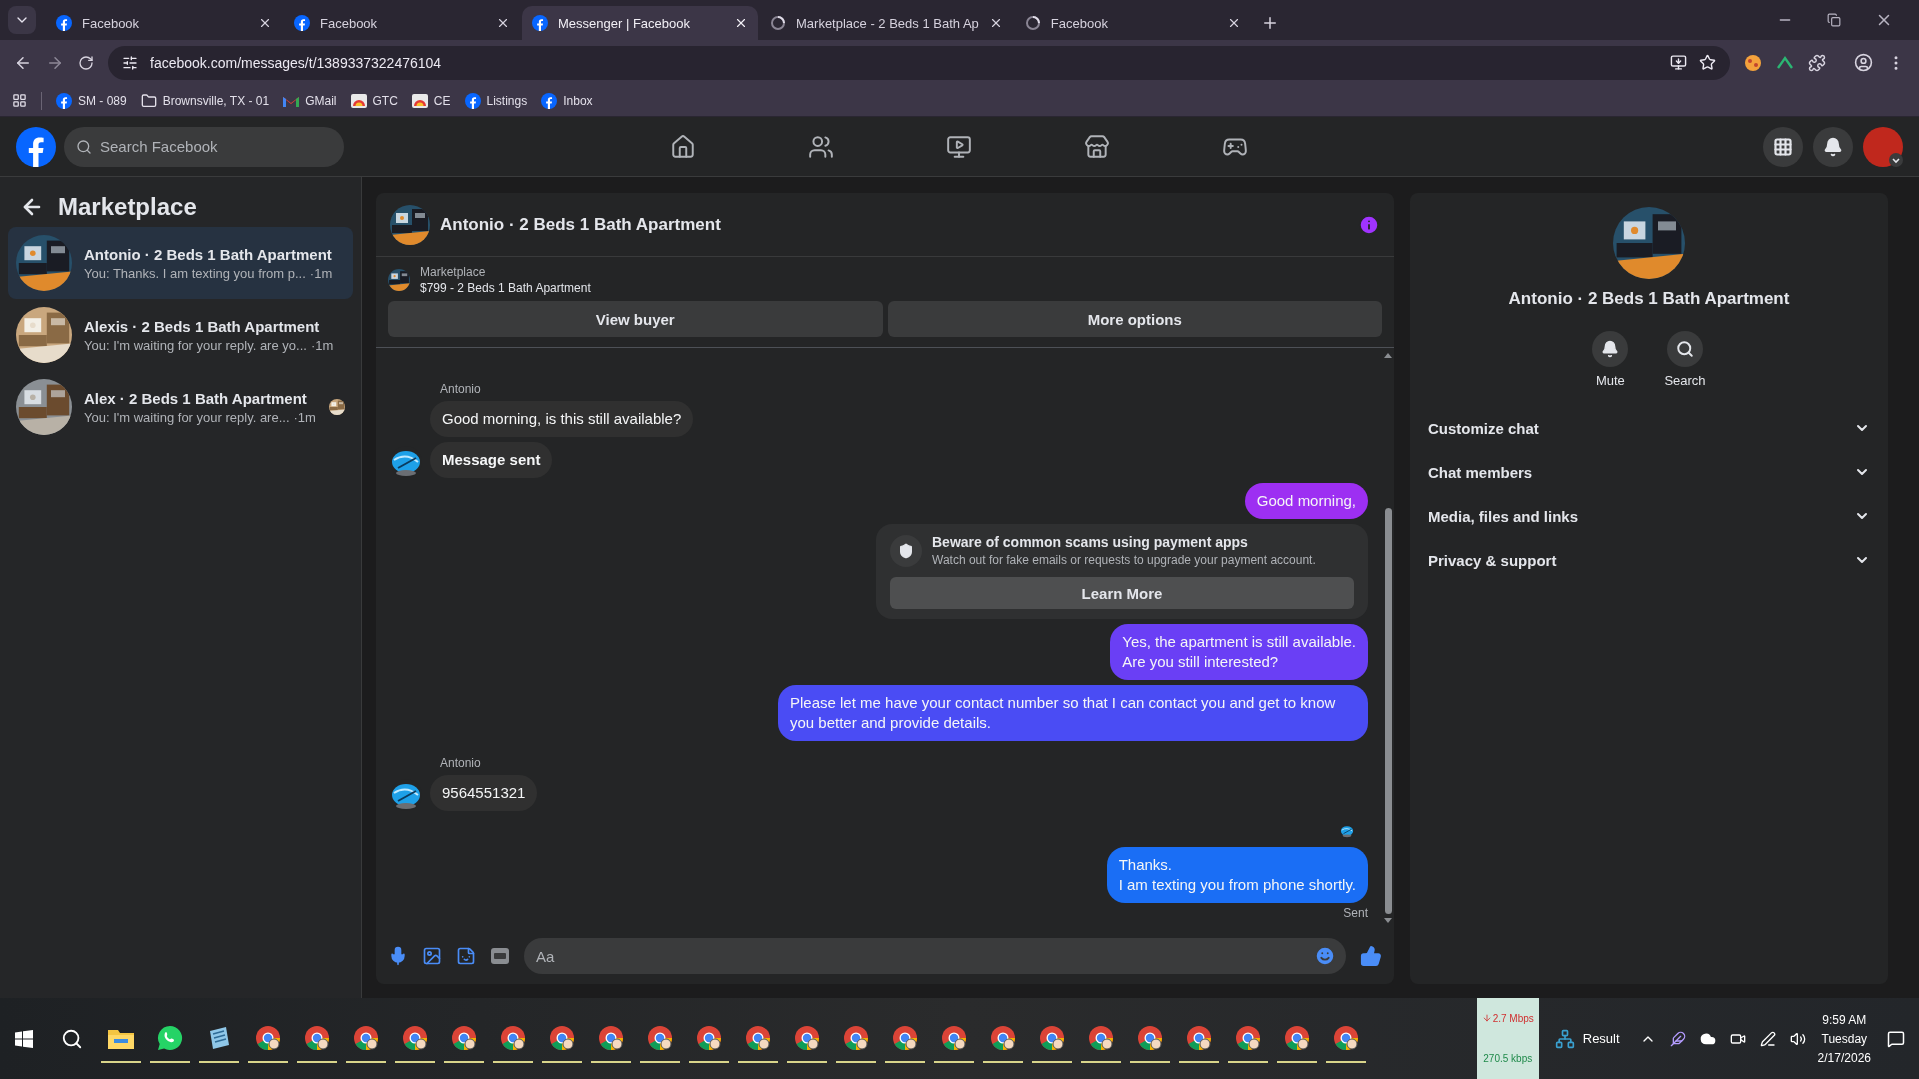 The width and height of the screenshot is (1919, 1079). What do you see at coordinates (1783, 146) in the screenshot?
I see `menu-button` at bounding box center [1783, 146].